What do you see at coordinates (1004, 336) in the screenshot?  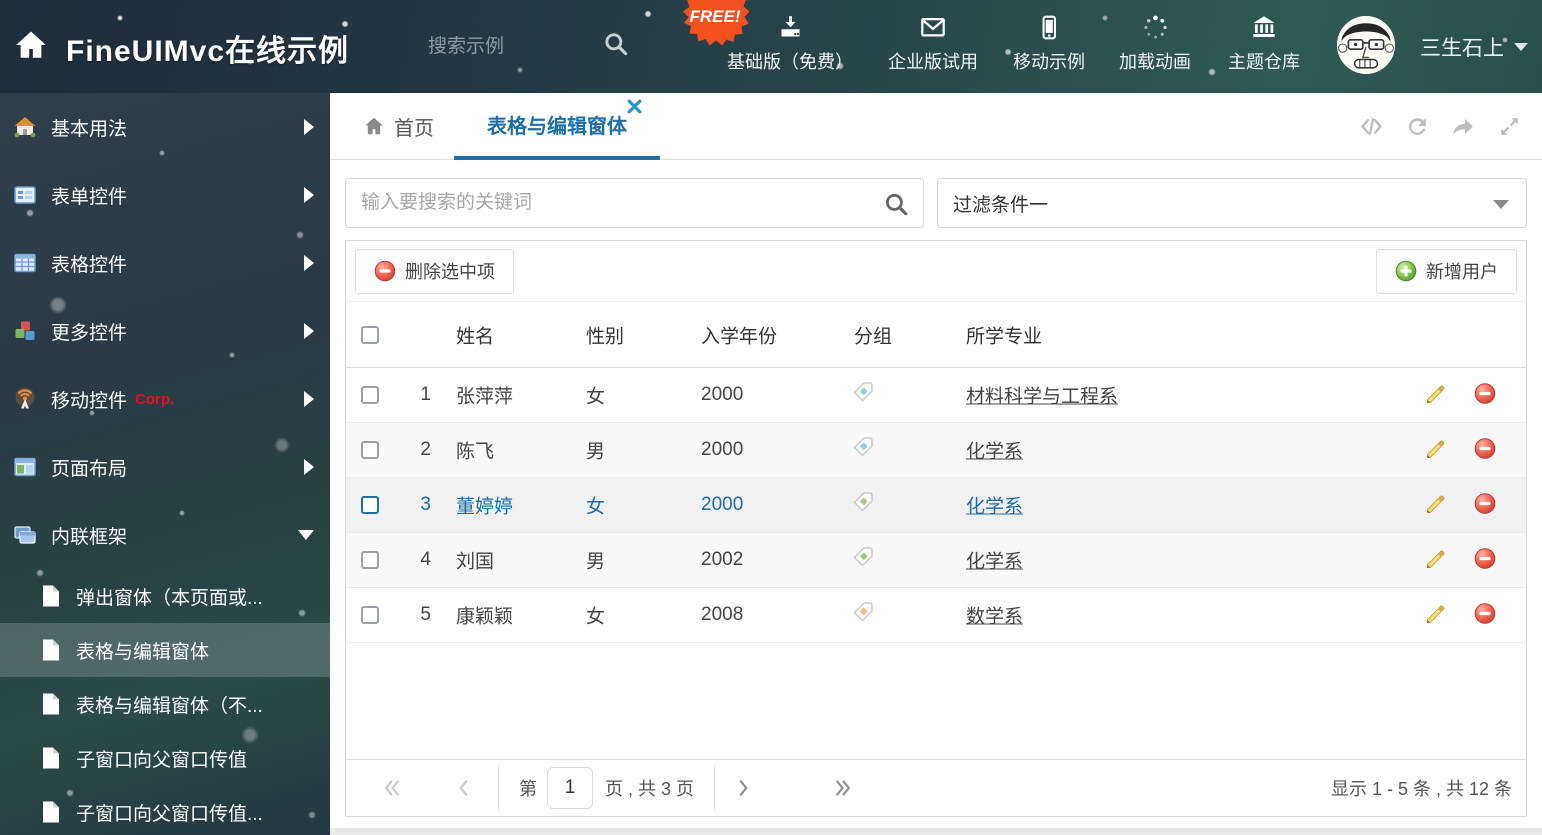 I see `column-header-major: 所学专业` at bounding box center [1004, 336].